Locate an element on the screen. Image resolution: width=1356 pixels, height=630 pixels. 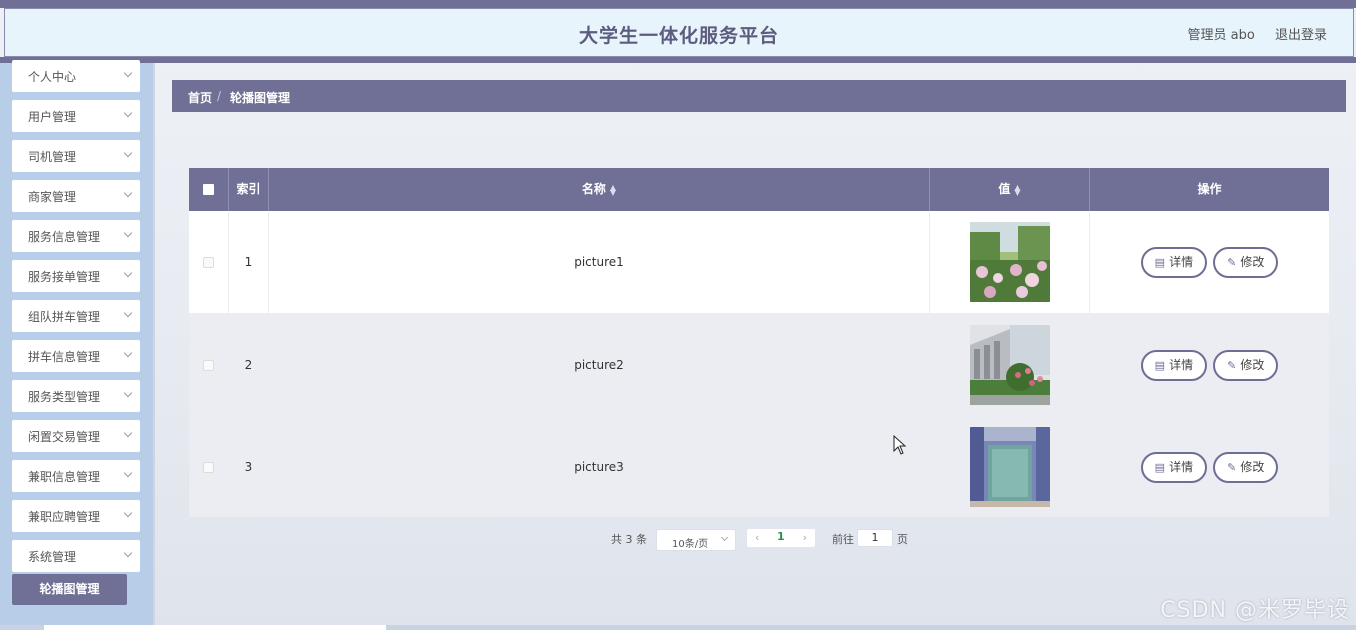
table-row: 3 picture3 ▤ 详情 ✎ 修改 is located at coordinates (759, 467).